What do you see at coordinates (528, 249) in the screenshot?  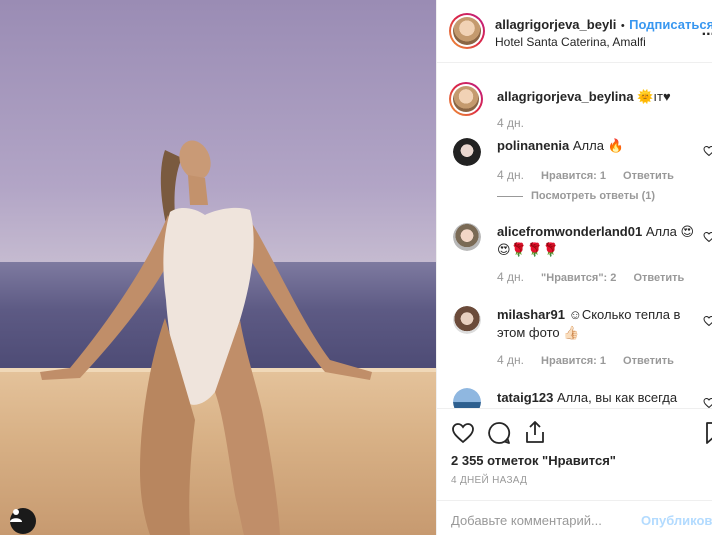 I see `comment-body-line2: 😍🌹🌹🌹` at bounding box center [528, 249].